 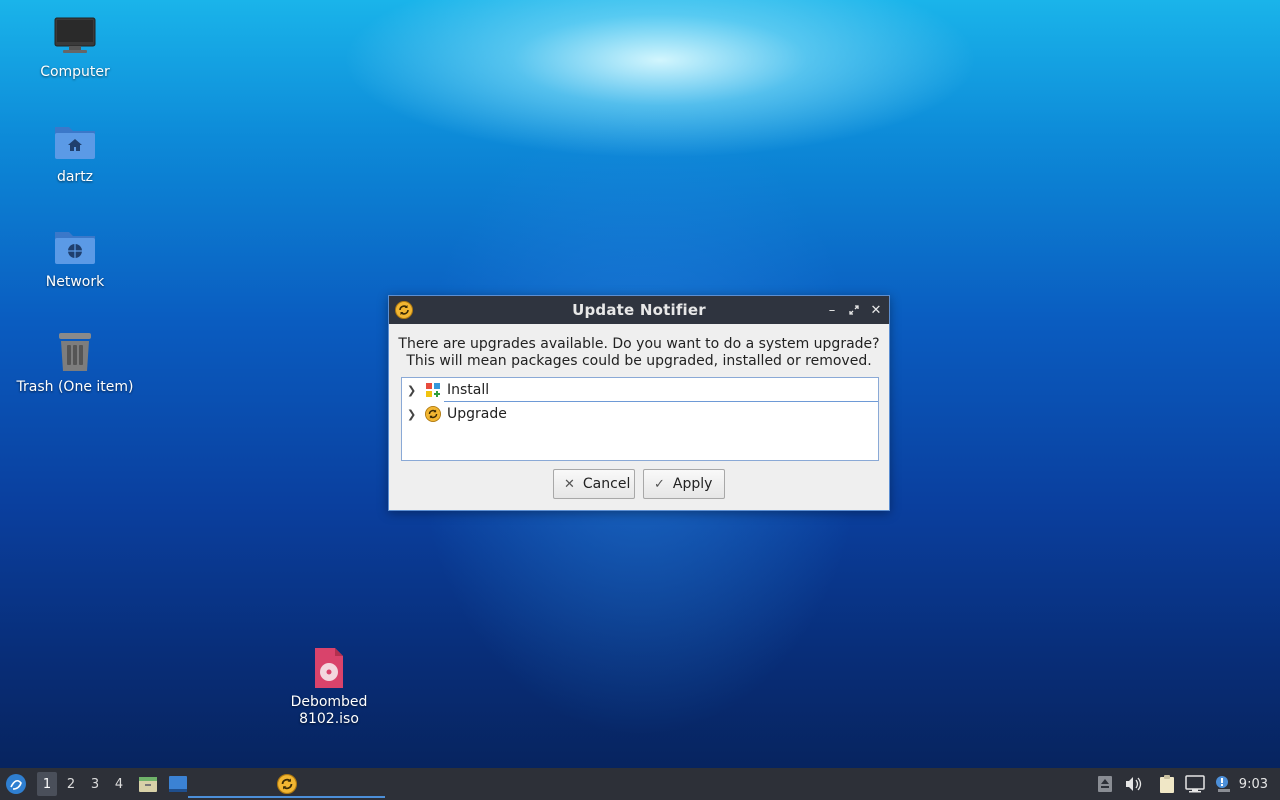 I want to click on package-install-icon, so click(x=433, y=390).